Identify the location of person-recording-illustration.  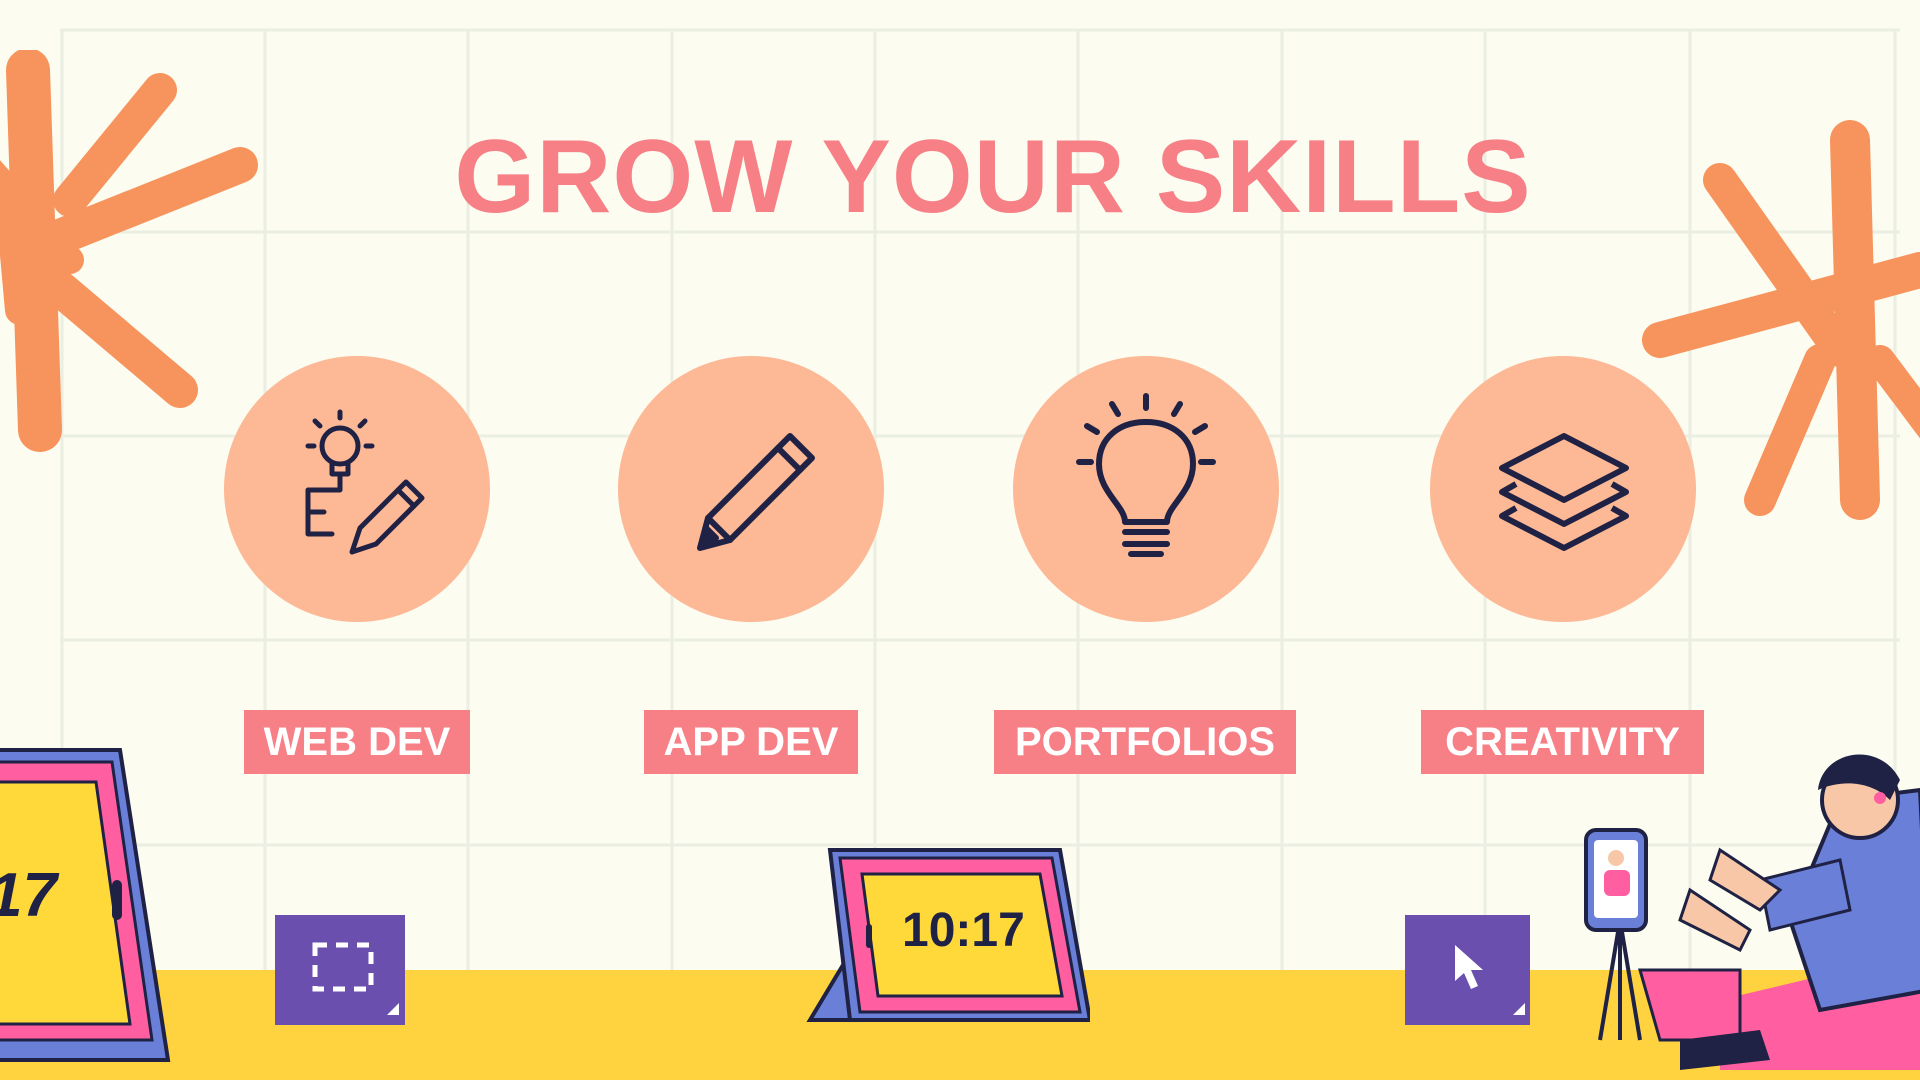
(1752, 912).